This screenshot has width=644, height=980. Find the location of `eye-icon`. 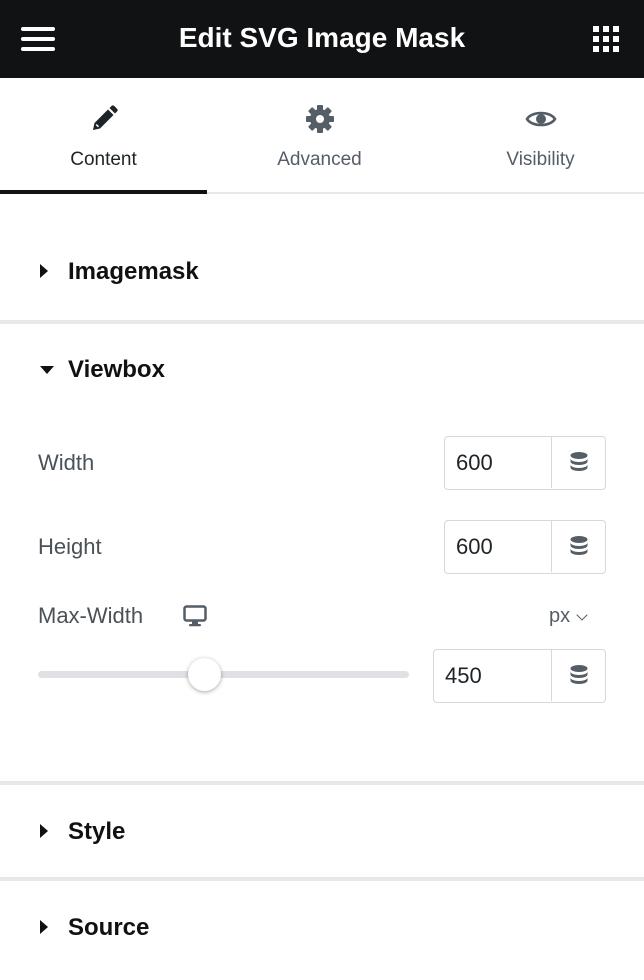

eye-icon is located at coordinates (540, 119).